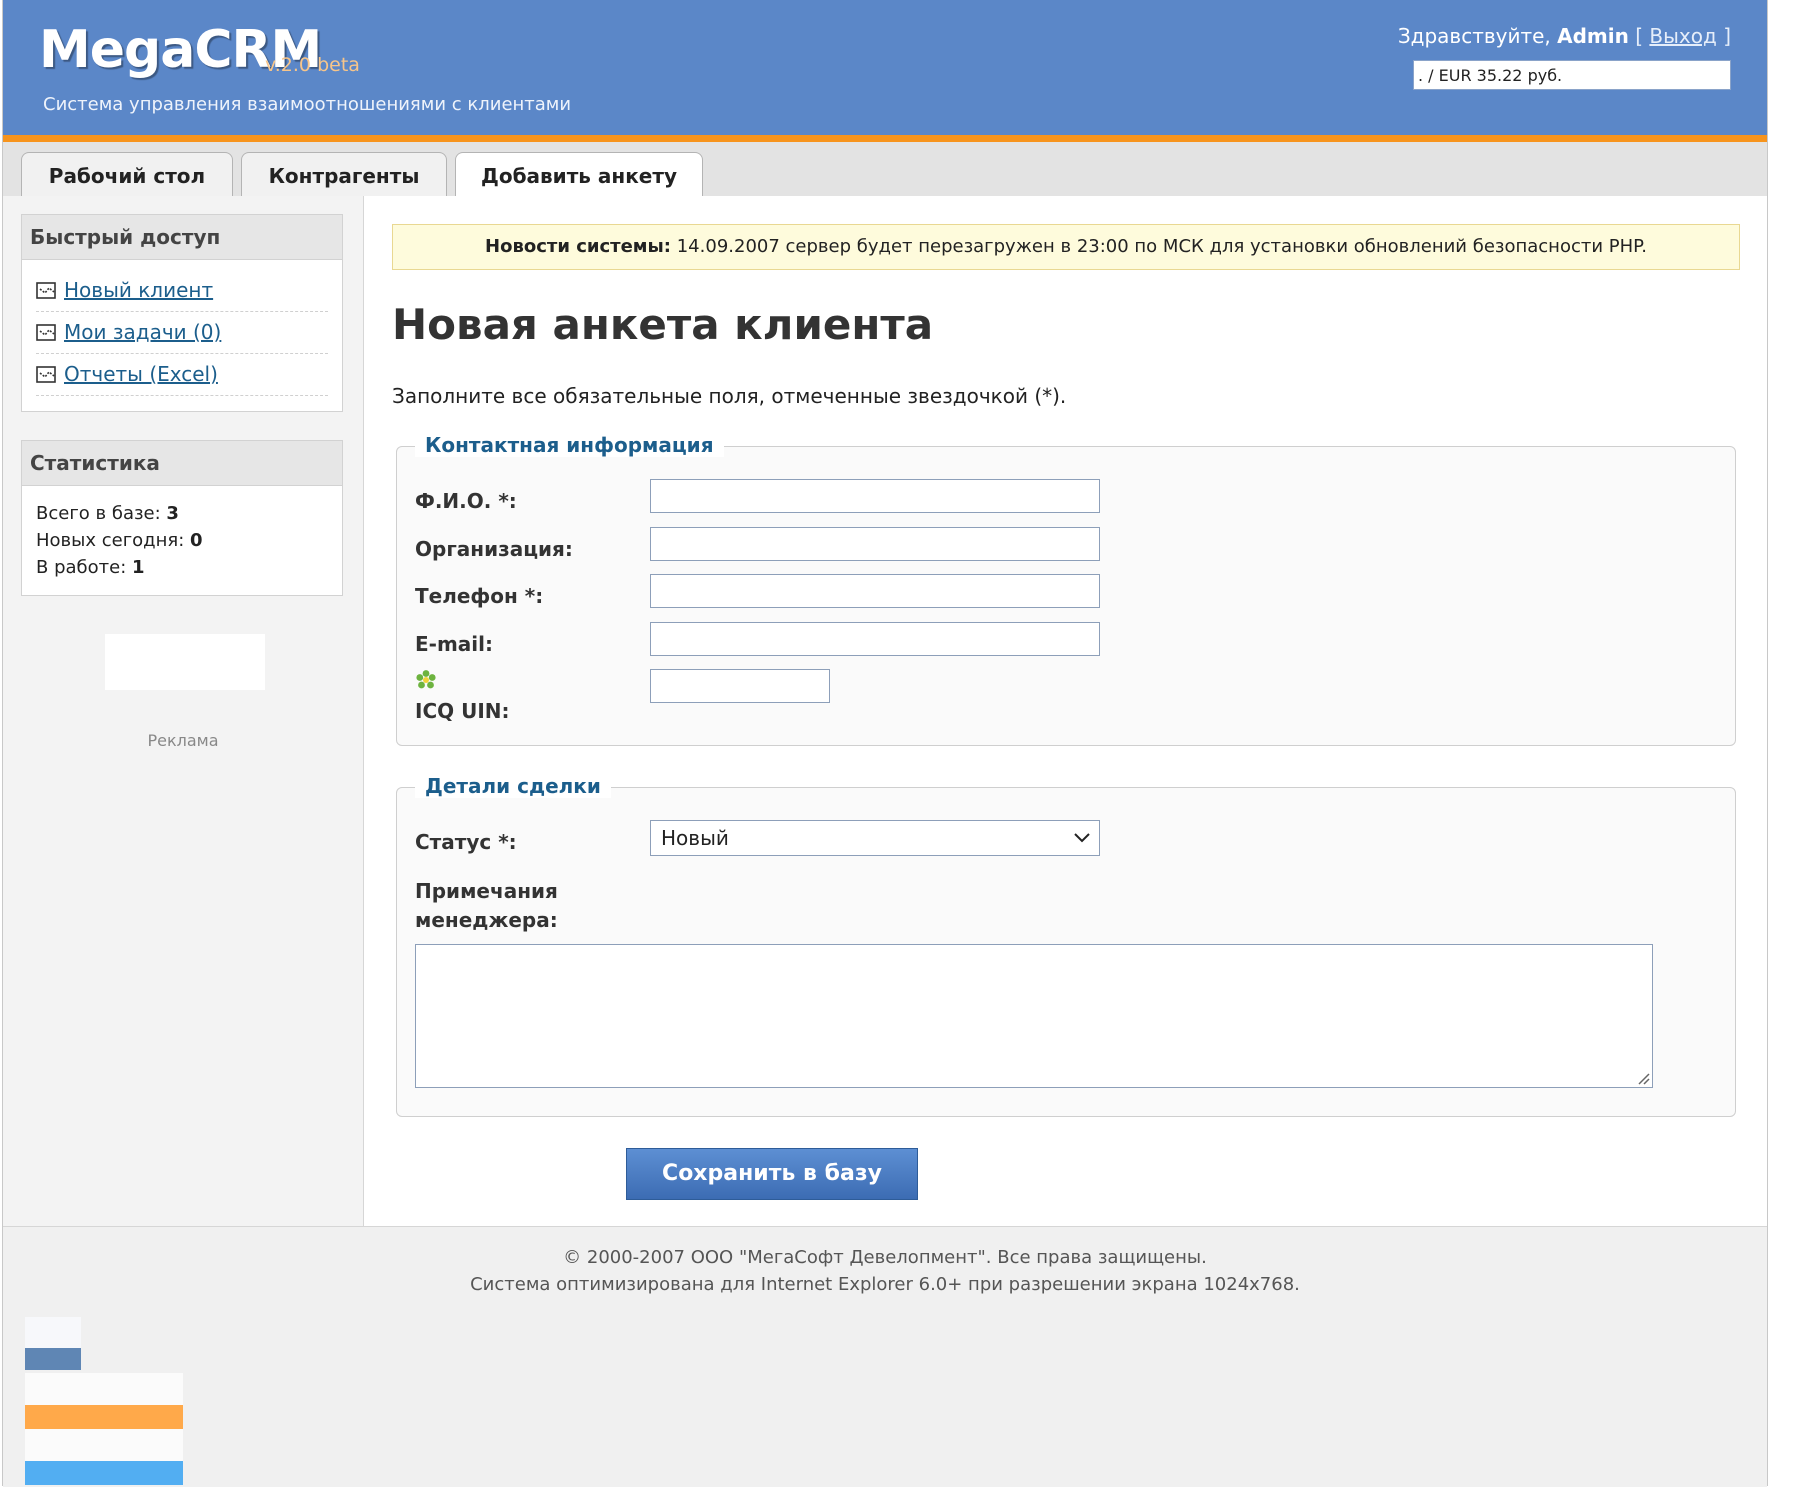  I want to click on notes-label-line1: Примечания, so click(486, 891).